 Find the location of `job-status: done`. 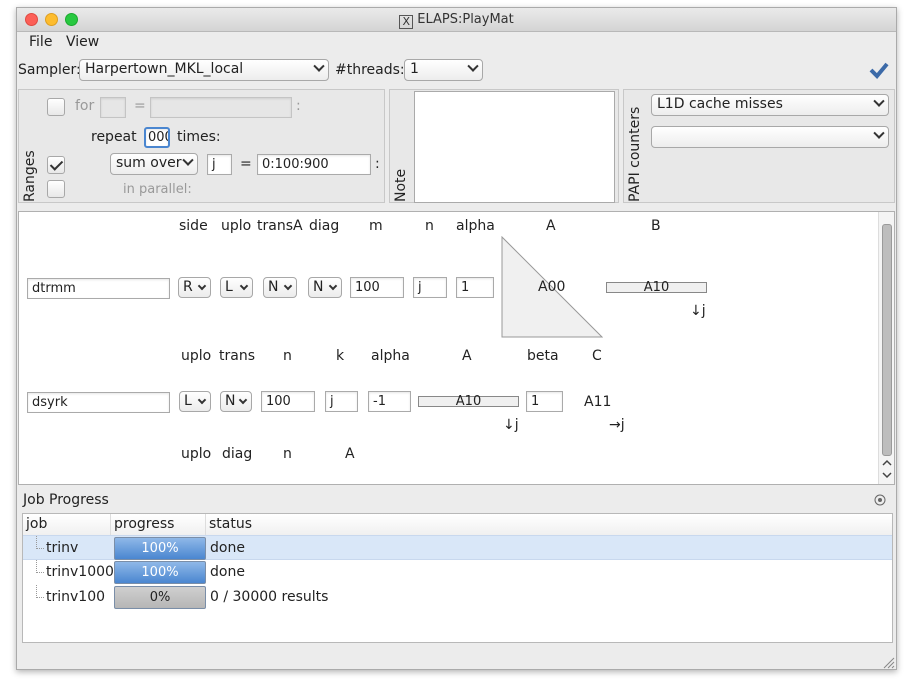

job-status: done is located at coordinates (227, 548).